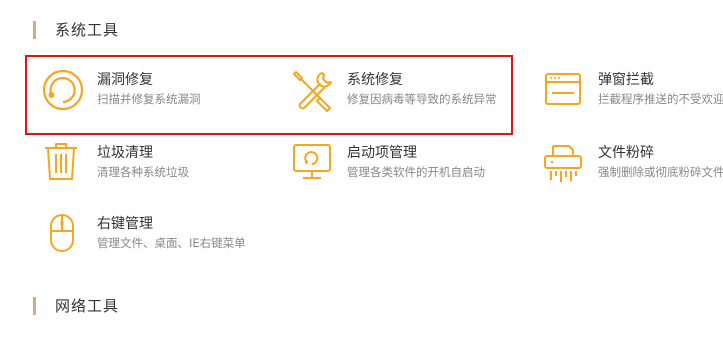 This screenshot has width=723, height=339. I want to click on tool-file-shredder: 文件粉碎 强制删除或彻底粉碎文件, so click(633, 165).